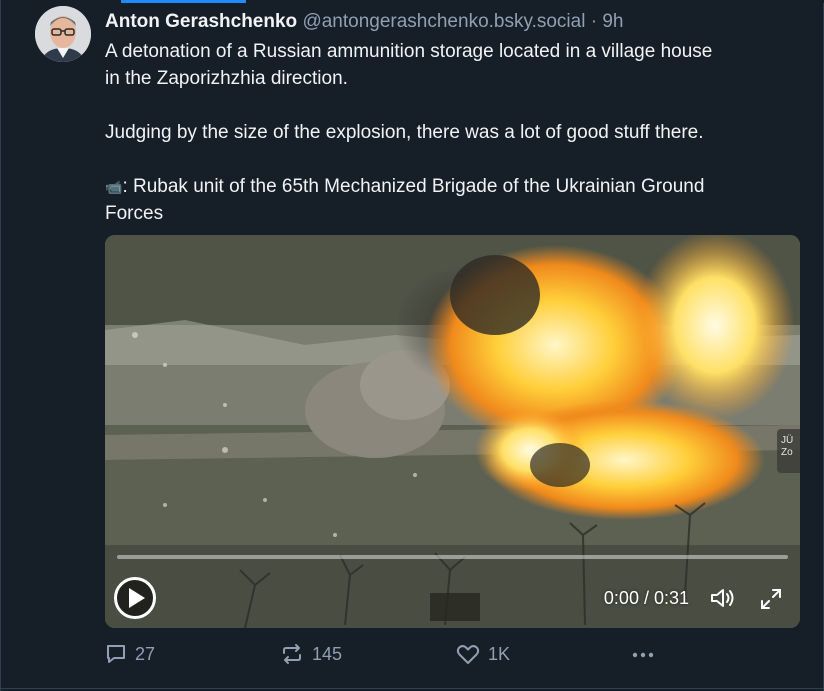  What do you see at coordinates (723, 598) in the screenshot?
I see `volume-icon` at bounding box center [723, 598].